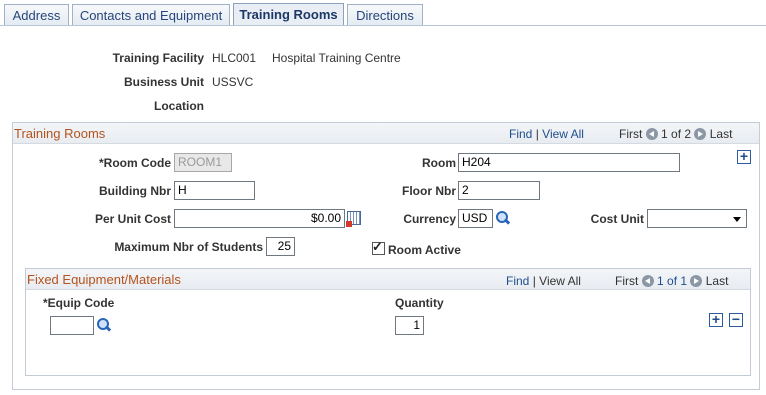  What do you see at coordinates (103, 325) in the screenshot?
I see `equip-code-lookup-icon` at bounding box center [103, 325].